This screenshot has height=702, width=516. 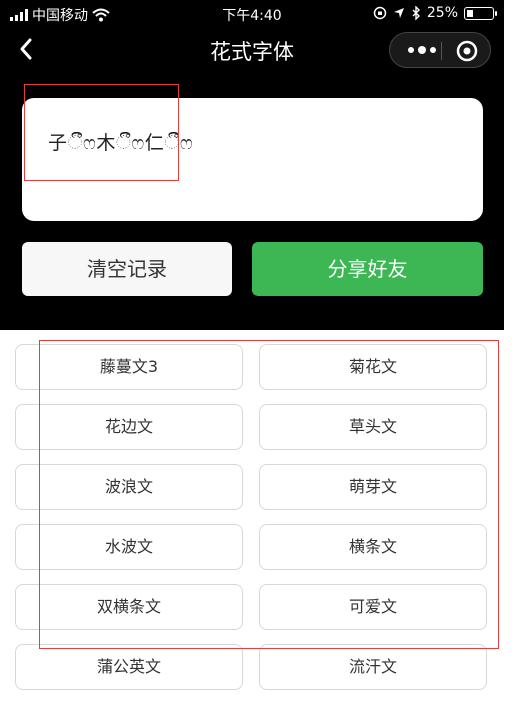 What do you see at coordinates (129, 427) in the screenshot?
I see `style-option: 花边文` at bounding box center [129, 427].